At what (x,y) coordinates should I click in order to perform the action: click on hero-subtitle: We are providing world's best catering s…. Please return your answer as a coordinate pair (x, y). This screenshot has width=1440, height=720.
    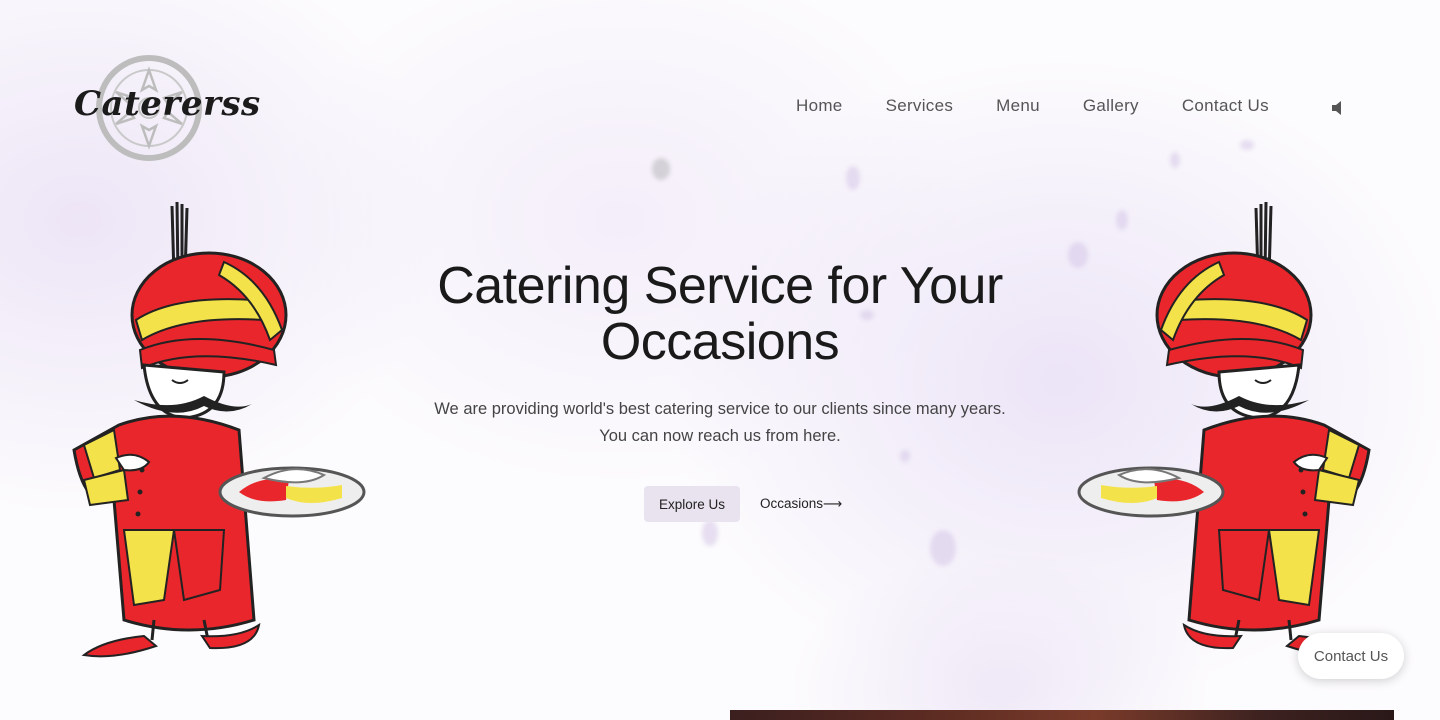
    Looking at the image, I should click on (720, 422).